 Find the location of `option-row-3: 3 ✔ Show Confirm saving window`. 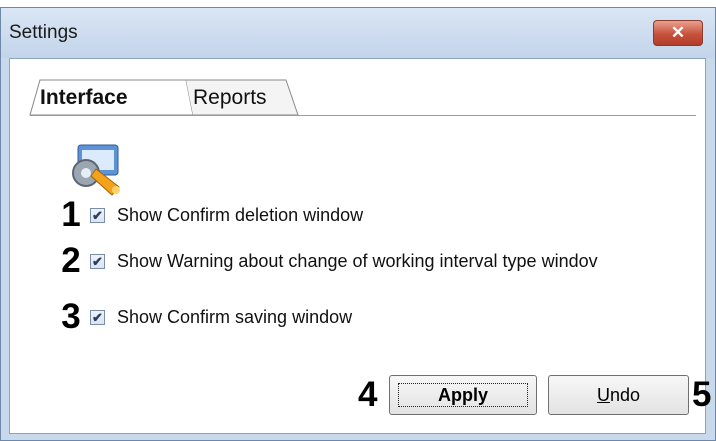

option-row-3: 3 ✔ Show Confirm saving window is located at coordinates (204, 316).